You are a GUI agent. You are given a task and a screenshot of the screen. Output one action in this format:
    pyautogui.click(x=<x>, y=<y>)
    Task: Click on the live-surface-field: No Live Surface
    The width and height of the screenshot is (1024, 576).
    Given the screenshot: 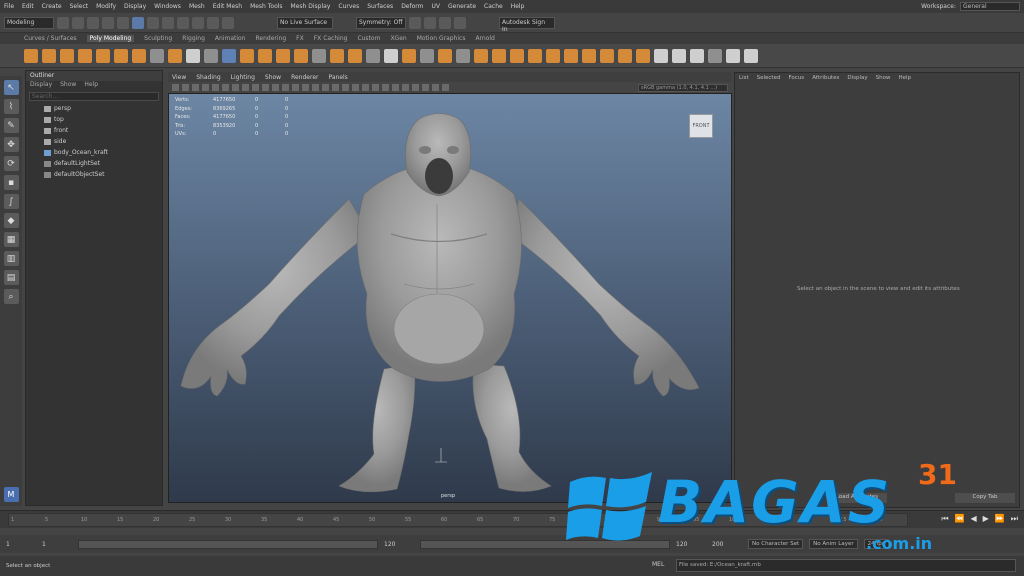 What is the action you would take?
    pyautogui.click(x=305, y=22)
    